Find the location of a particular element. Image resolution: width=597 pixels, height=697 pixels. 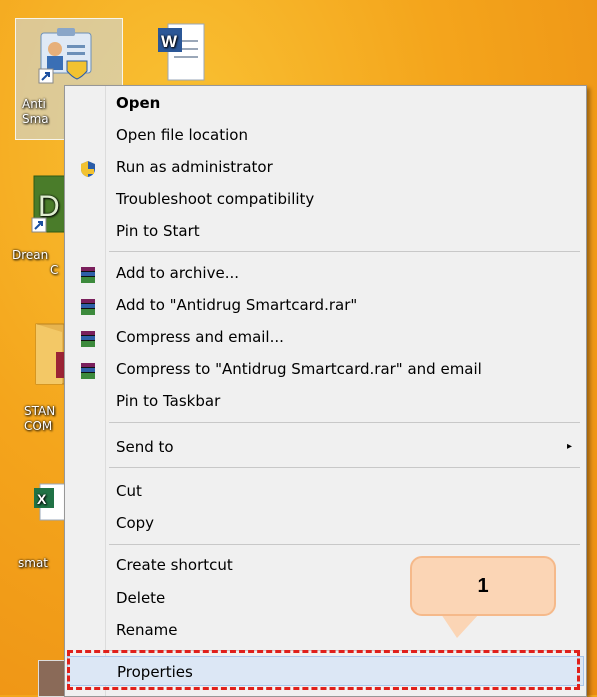

menu-item-pin-to-start: Pin to Start is located at coordinates (325, 231).